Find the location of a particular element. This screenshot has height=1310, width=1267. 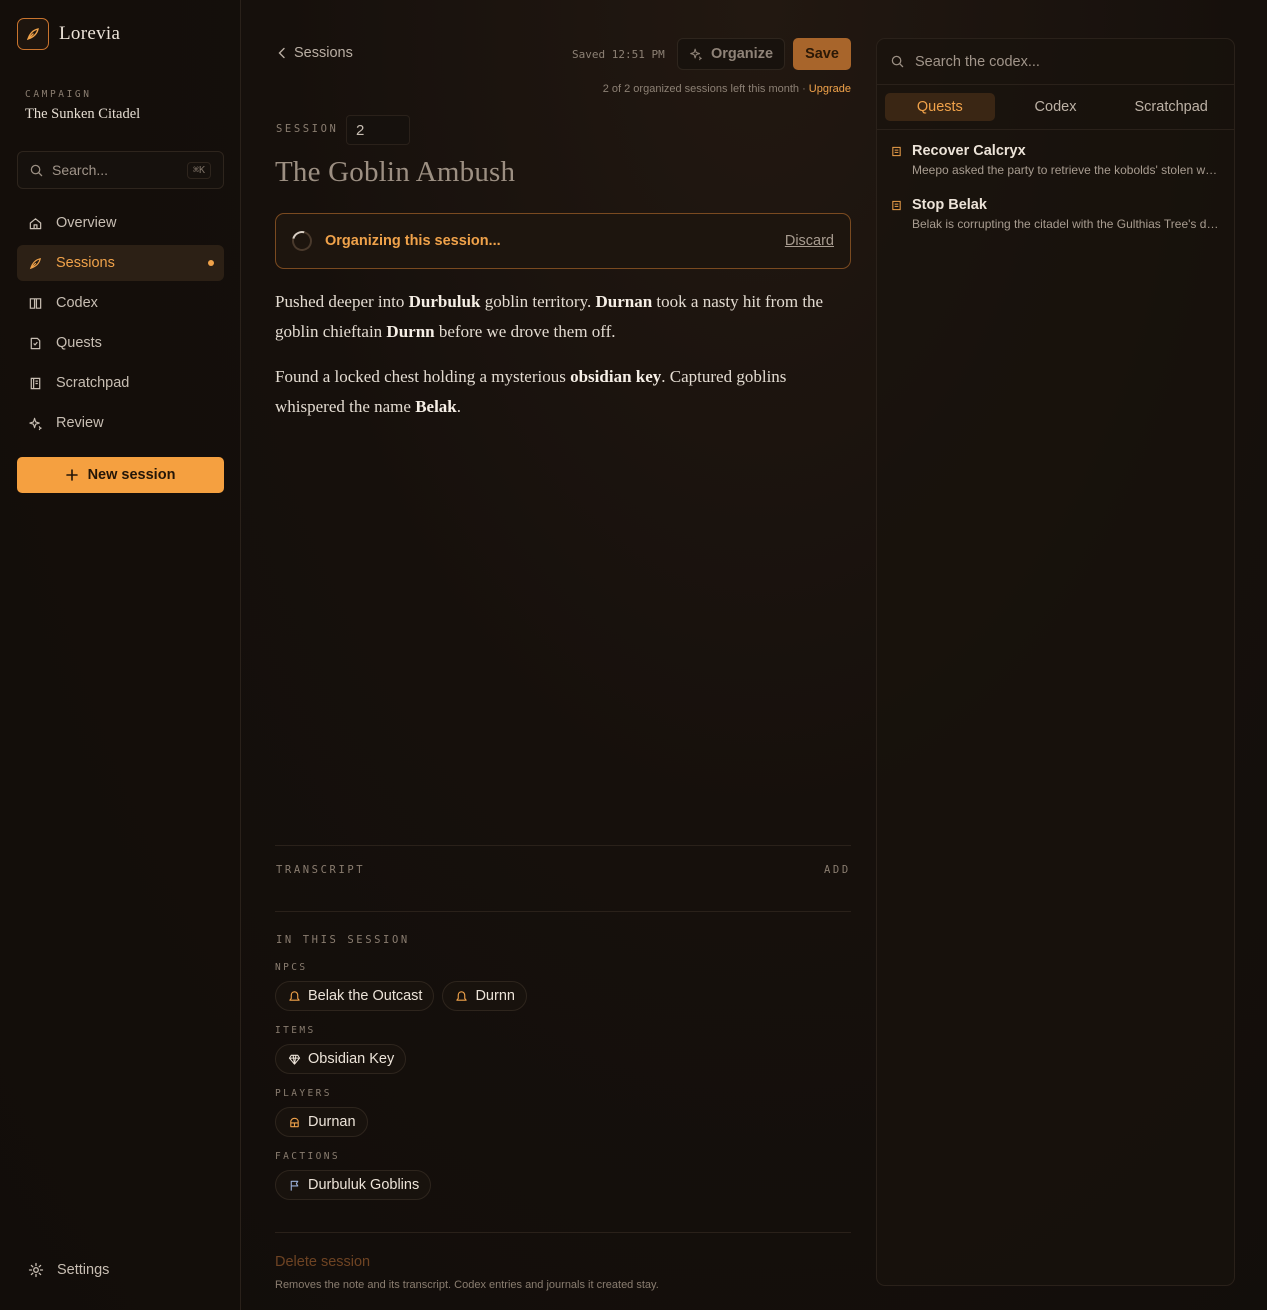

entity-mention: Durbuluk is located at coordinates (445, 301).